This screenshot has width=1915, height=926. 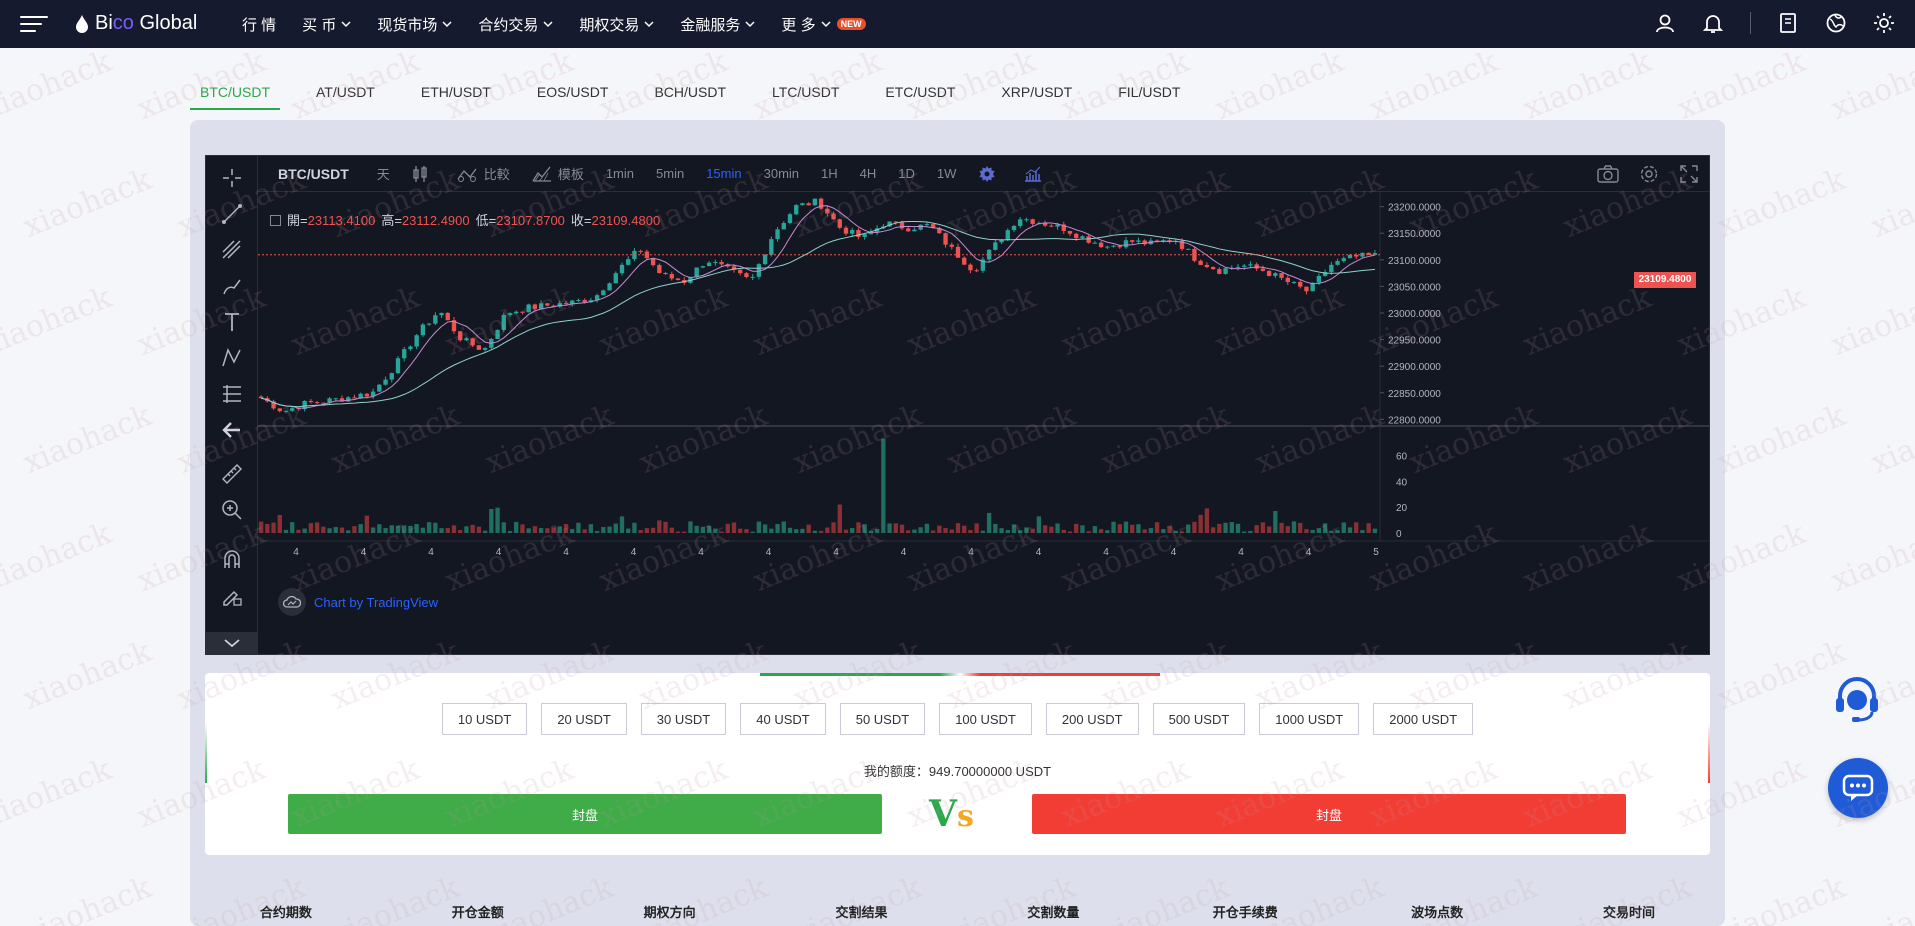 What do you see at coordinates (1199, 719) in the screenshot?
I see `amount-option: 500 USDT` at bounding box center [1199, 719].